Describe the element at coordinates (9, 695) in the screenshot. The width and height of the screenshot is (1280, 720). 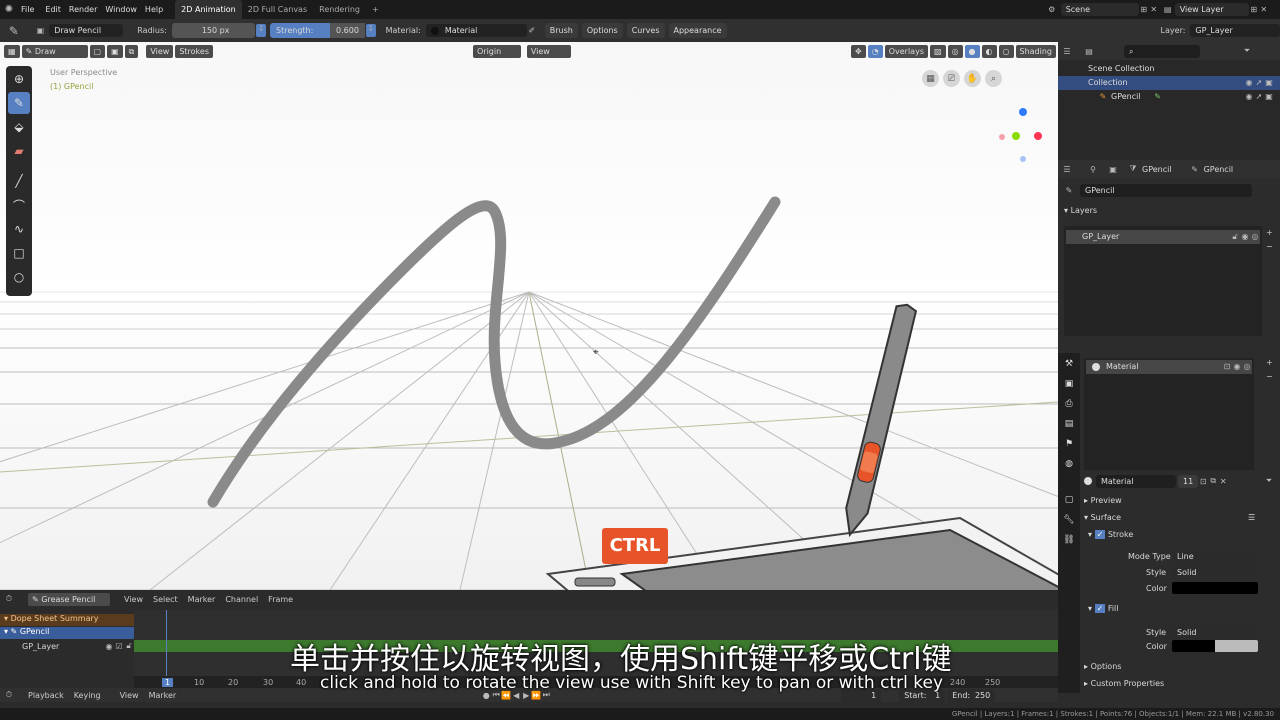
I see `timeline-editor-icon: ⏱` at that location.